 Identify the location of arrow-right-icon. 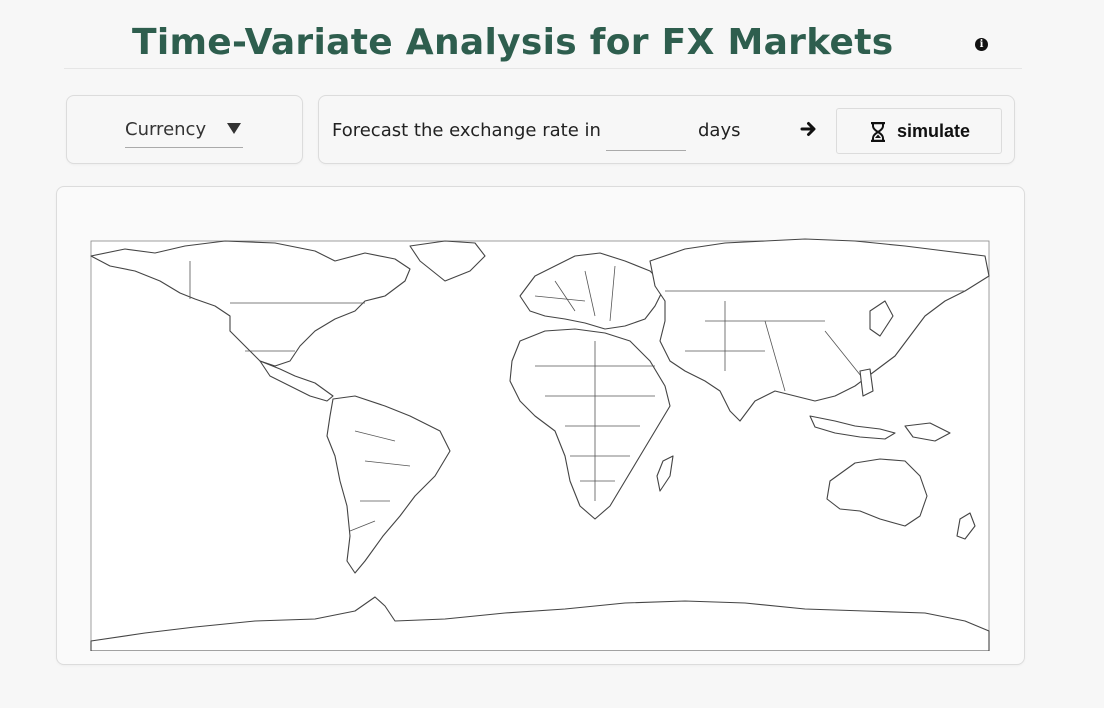
(808, 129).